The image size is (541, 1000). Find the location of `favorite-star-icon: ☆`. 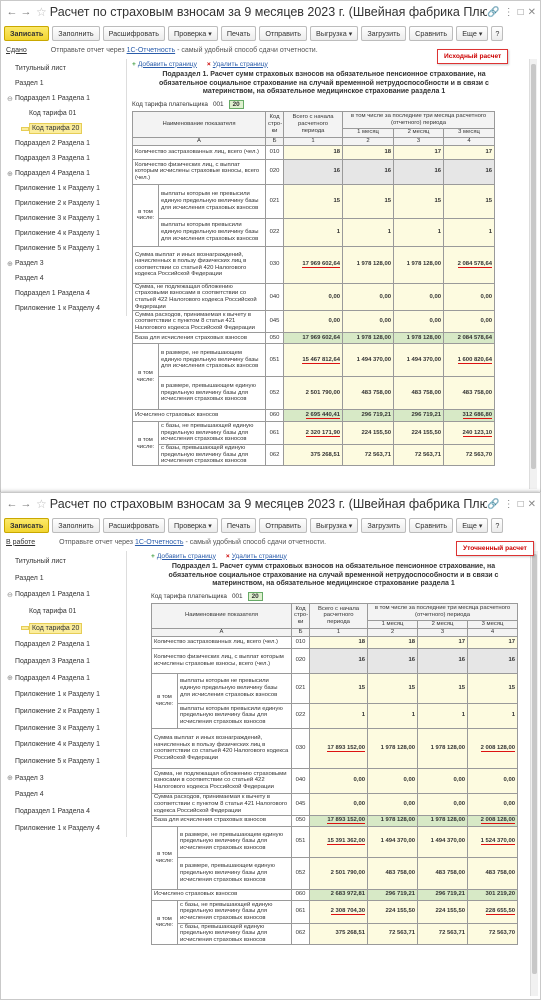

favorite-star-icon: ☆ is located at coordinates (41, 504).